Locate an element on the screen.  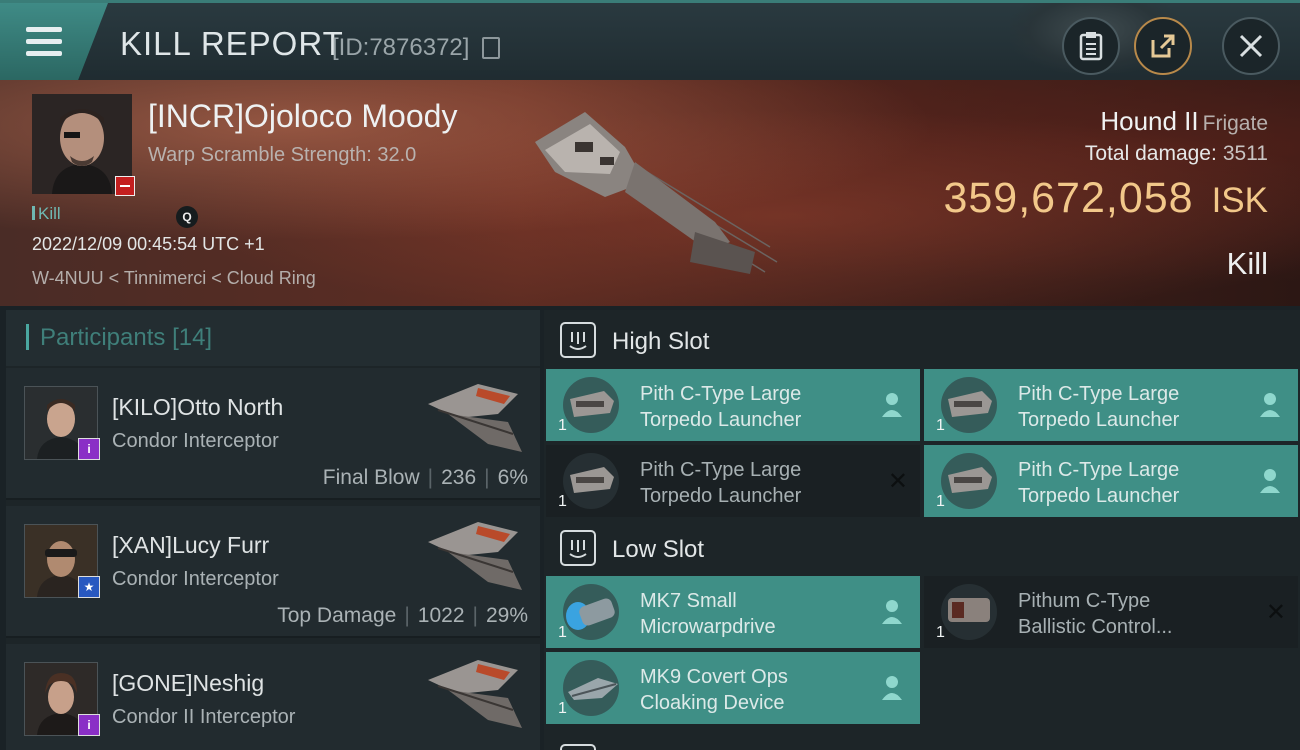
kill-tag: Kill is located at coordinates (46, 214).